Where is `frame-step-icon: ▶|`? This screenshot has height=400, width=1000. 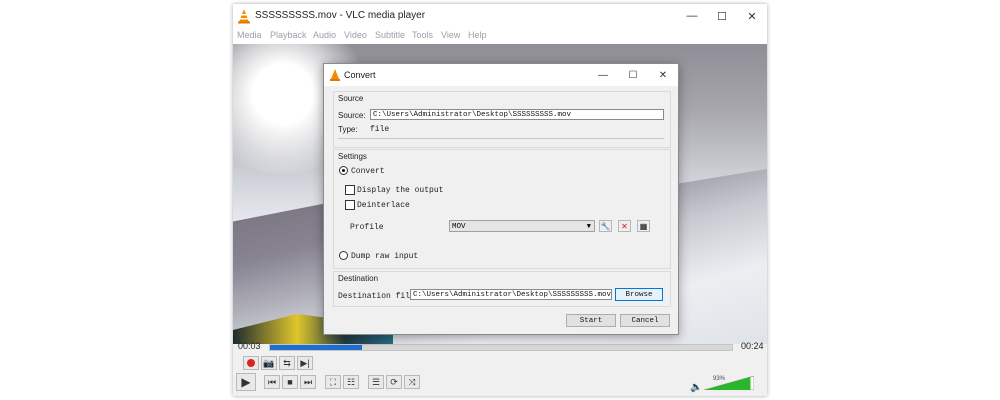
frame-step-icon: ▶| is located at coordinates (305, 362).